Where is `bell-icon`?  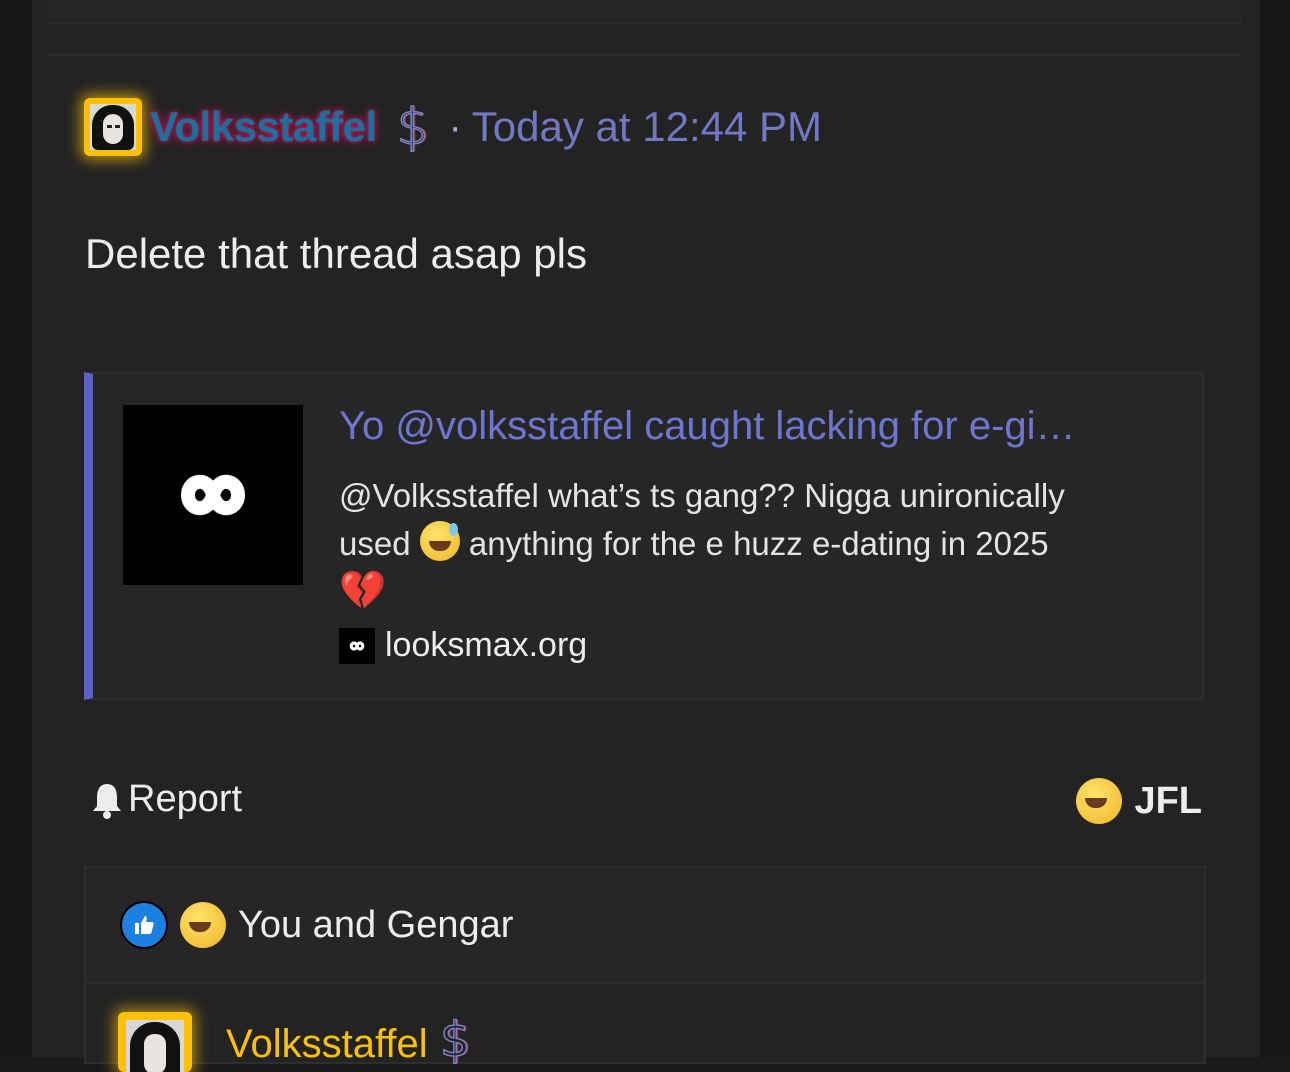
bell-icon is located at coordinates (107, 801).